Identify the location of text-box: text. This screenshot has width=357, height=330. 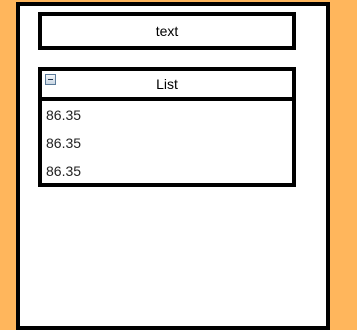
(167, 31).